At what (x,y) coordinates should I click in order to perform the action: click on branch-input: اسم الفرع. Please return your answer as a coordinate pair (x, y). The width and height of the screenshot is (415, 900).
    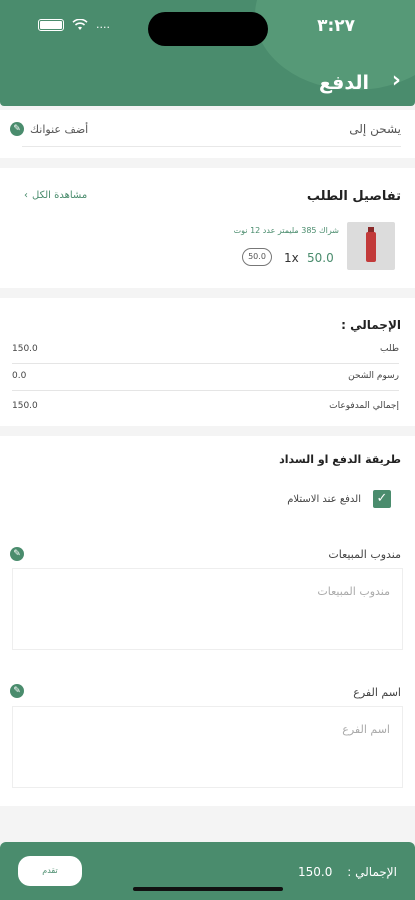
    Looking at the image, I should click on (207, 747).